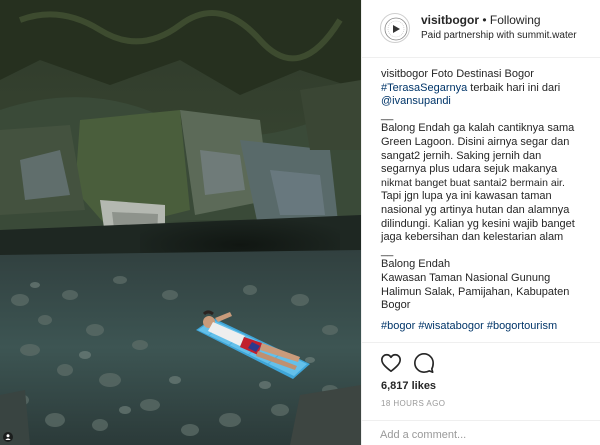 This screenshot has height=445, width=600. Describe the element at coordinates (466, 196) in the screenshot. I see `caption-body-line: Tapi jgn lupa ya ini kawasan taman` at that location.